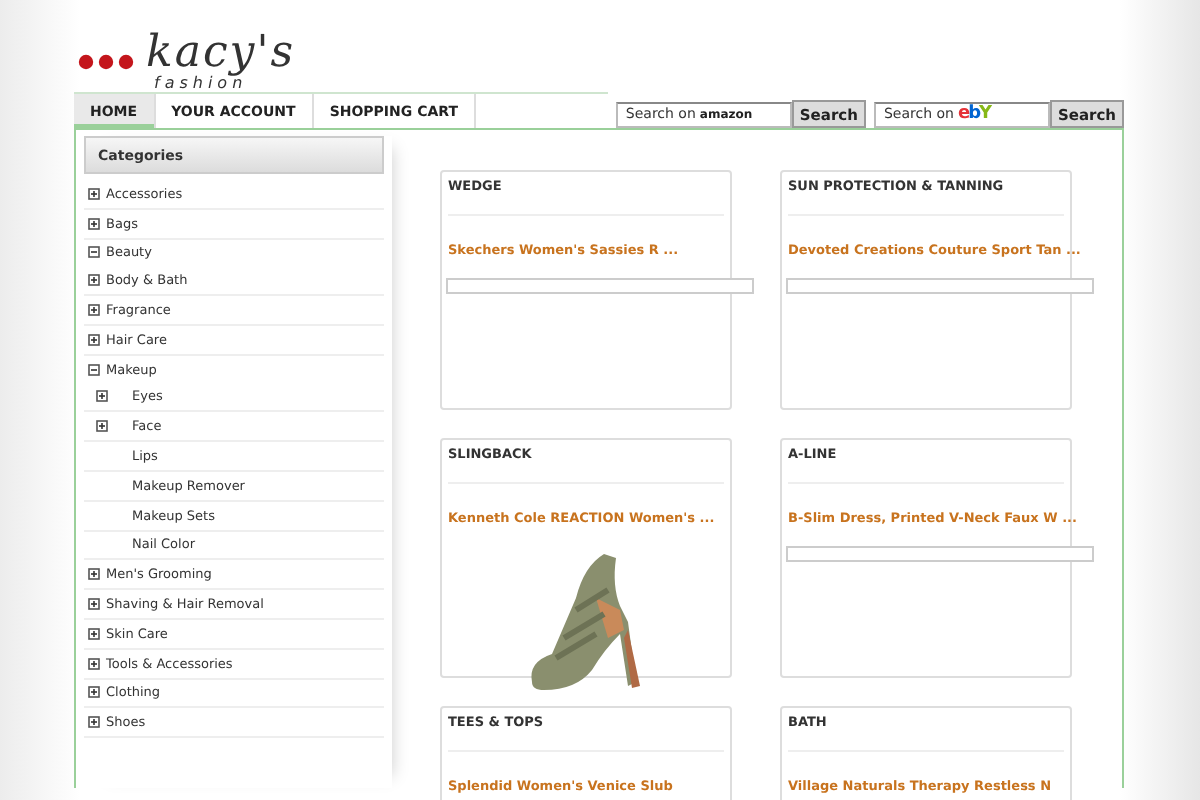  What do you see at coordinates (974, 114) in the screenshot?
I see `brand-logo: ebY` at bounding box center [974, 114].